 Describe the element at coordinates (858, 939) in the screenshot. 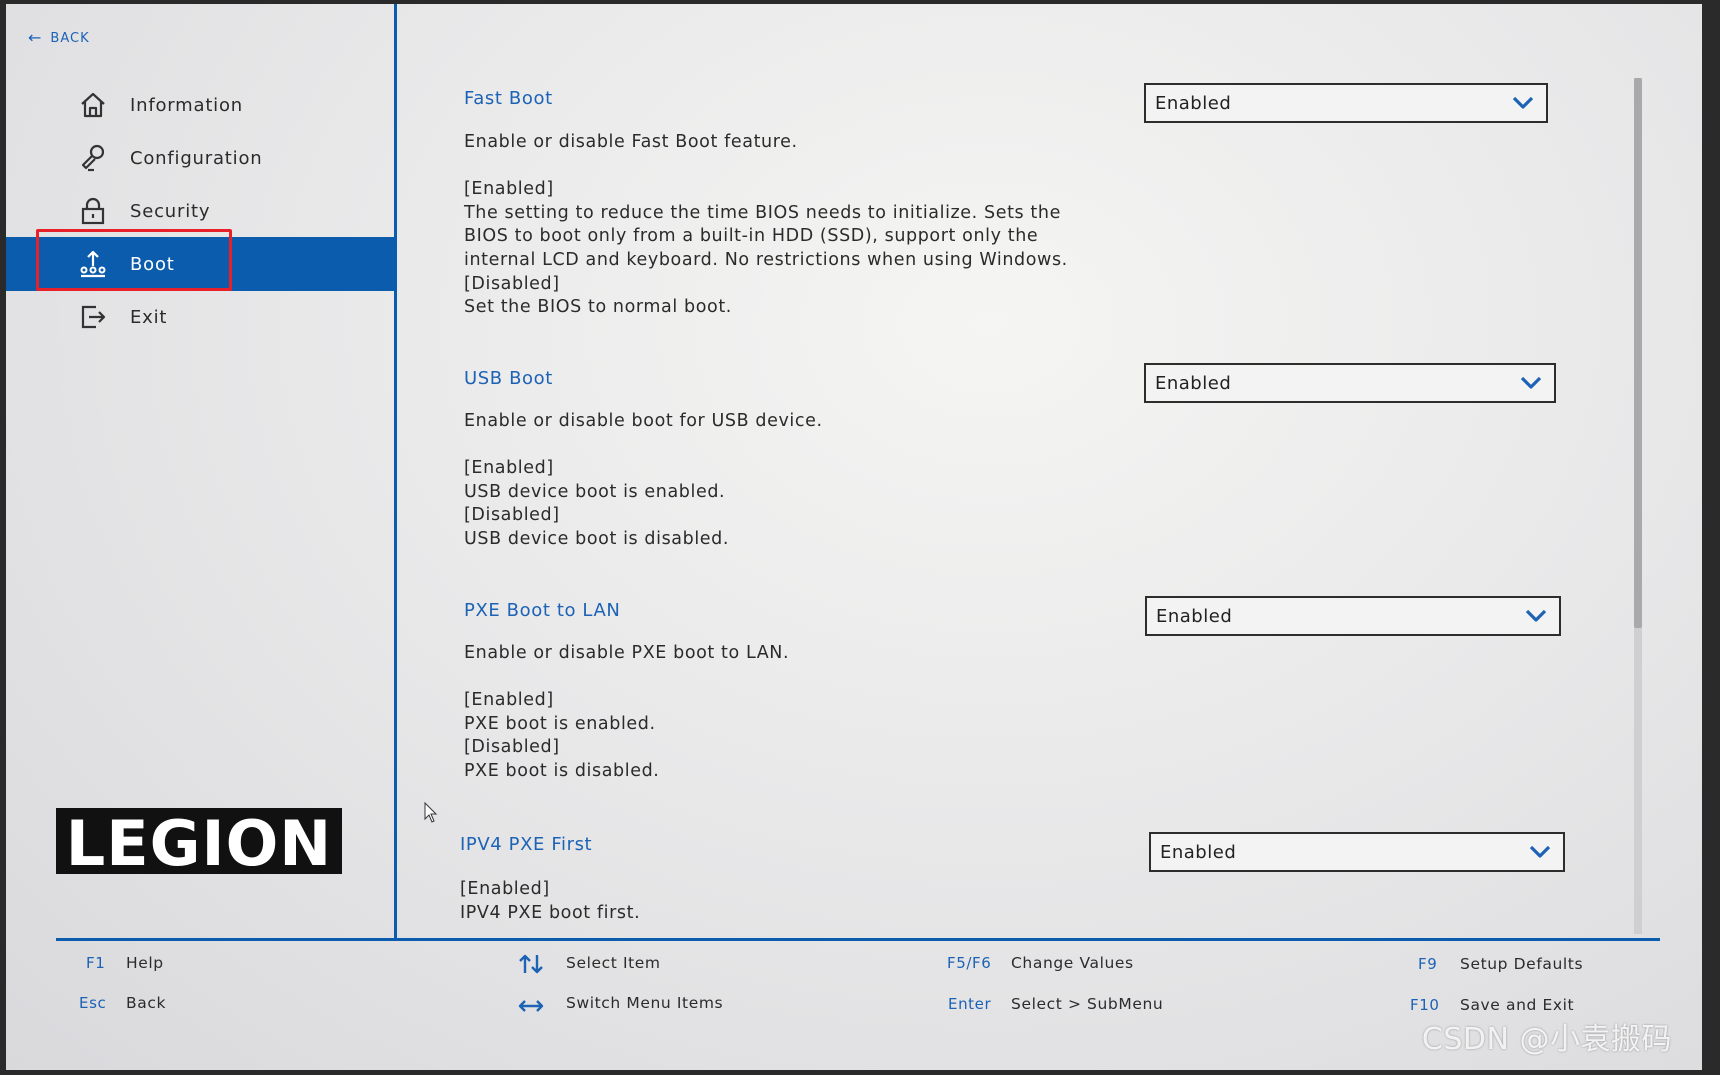

I see `footer-divider` at that location.